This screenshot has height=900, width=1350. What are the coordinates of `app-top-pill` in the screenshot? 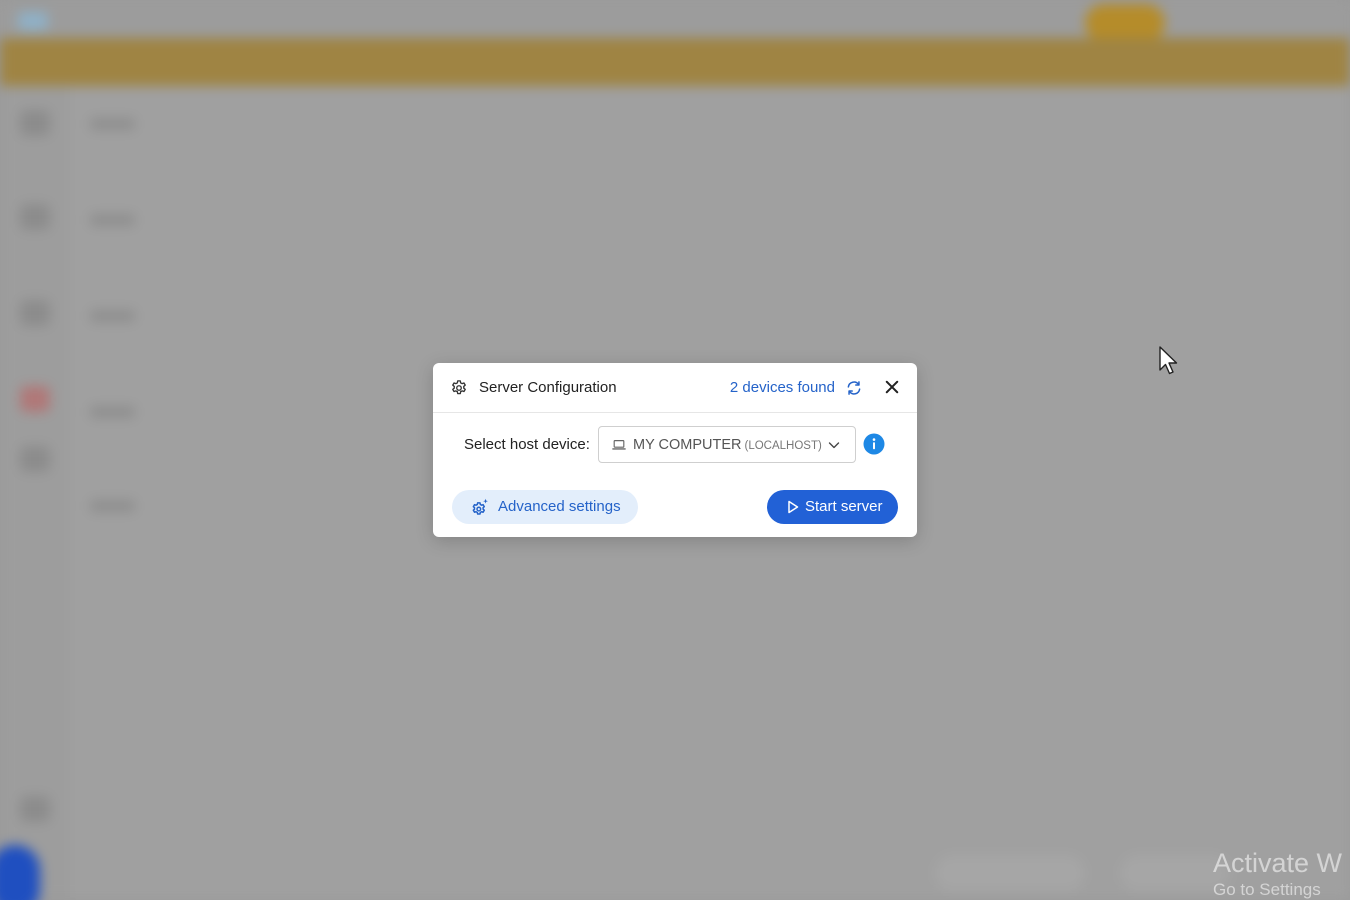 It's located at (1125, 23).